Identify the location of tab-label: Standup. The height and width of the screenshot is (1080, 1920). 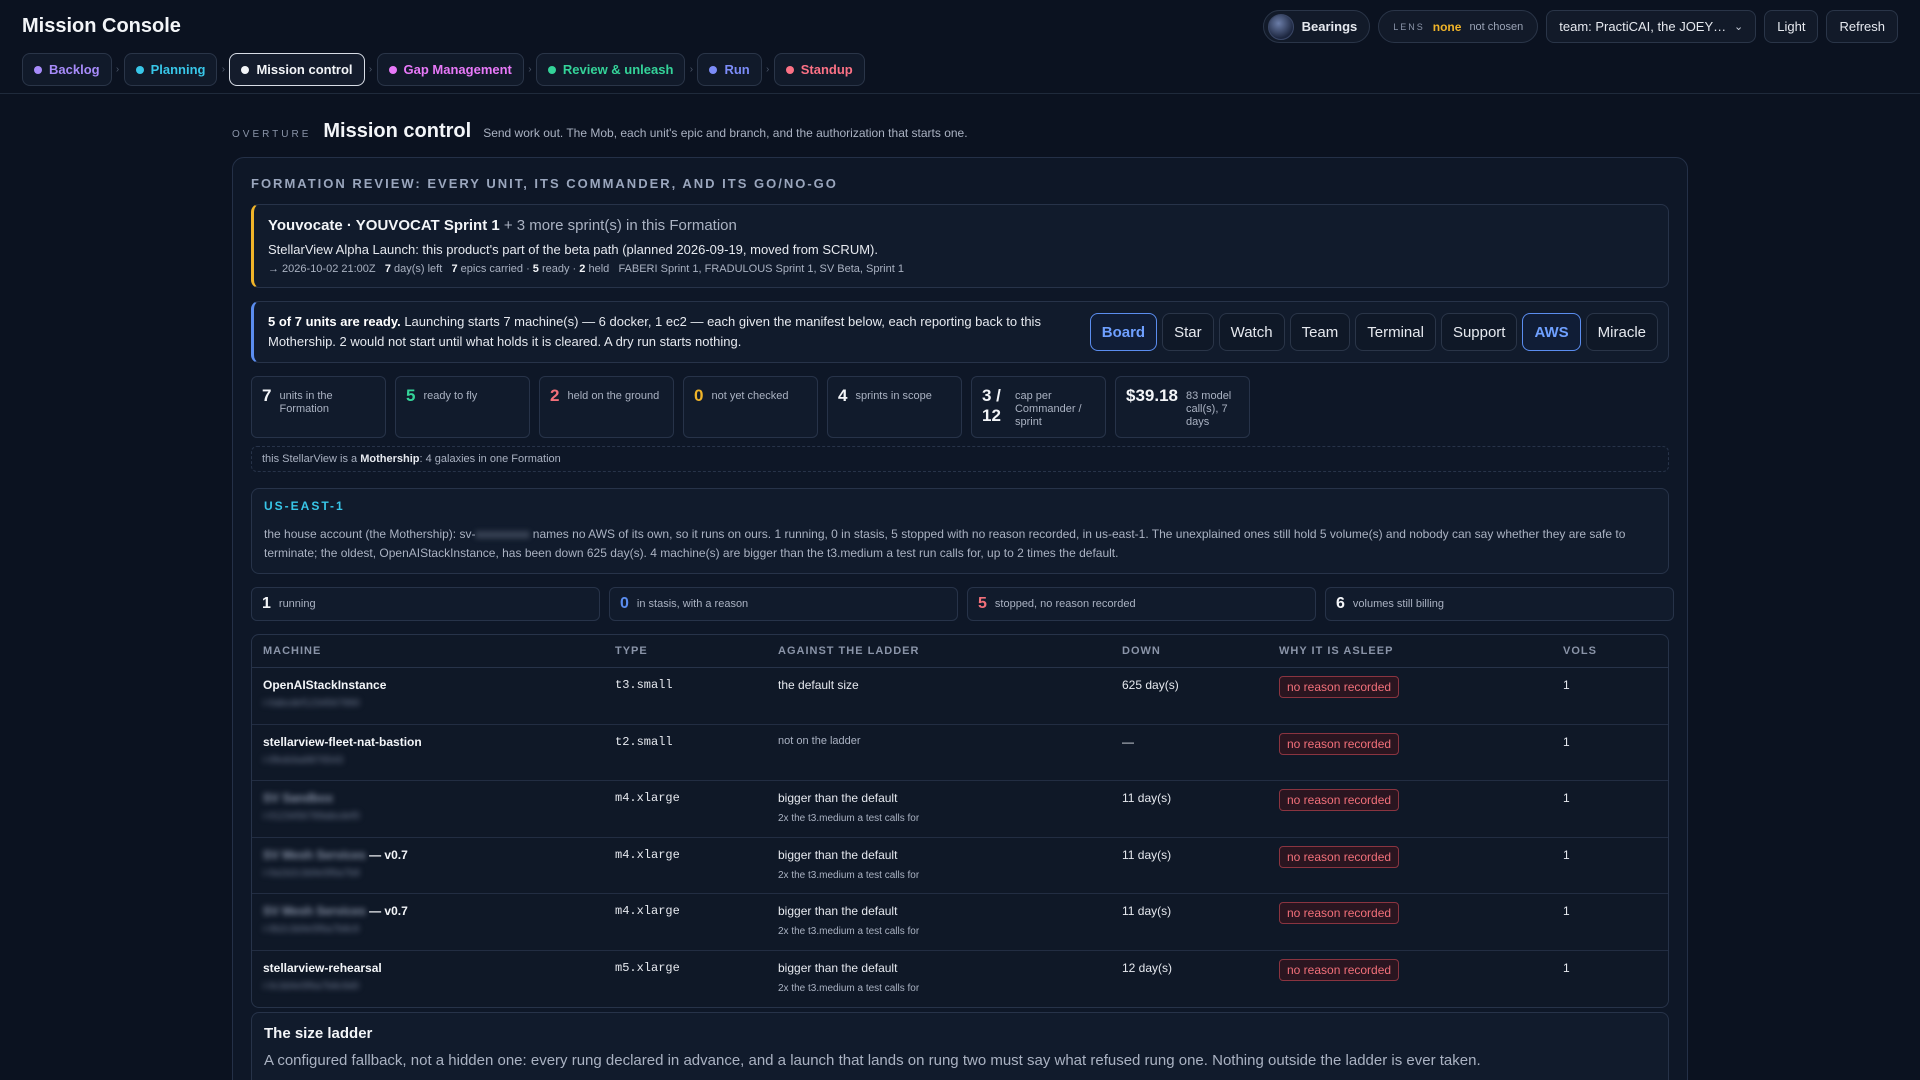
(826, 69).